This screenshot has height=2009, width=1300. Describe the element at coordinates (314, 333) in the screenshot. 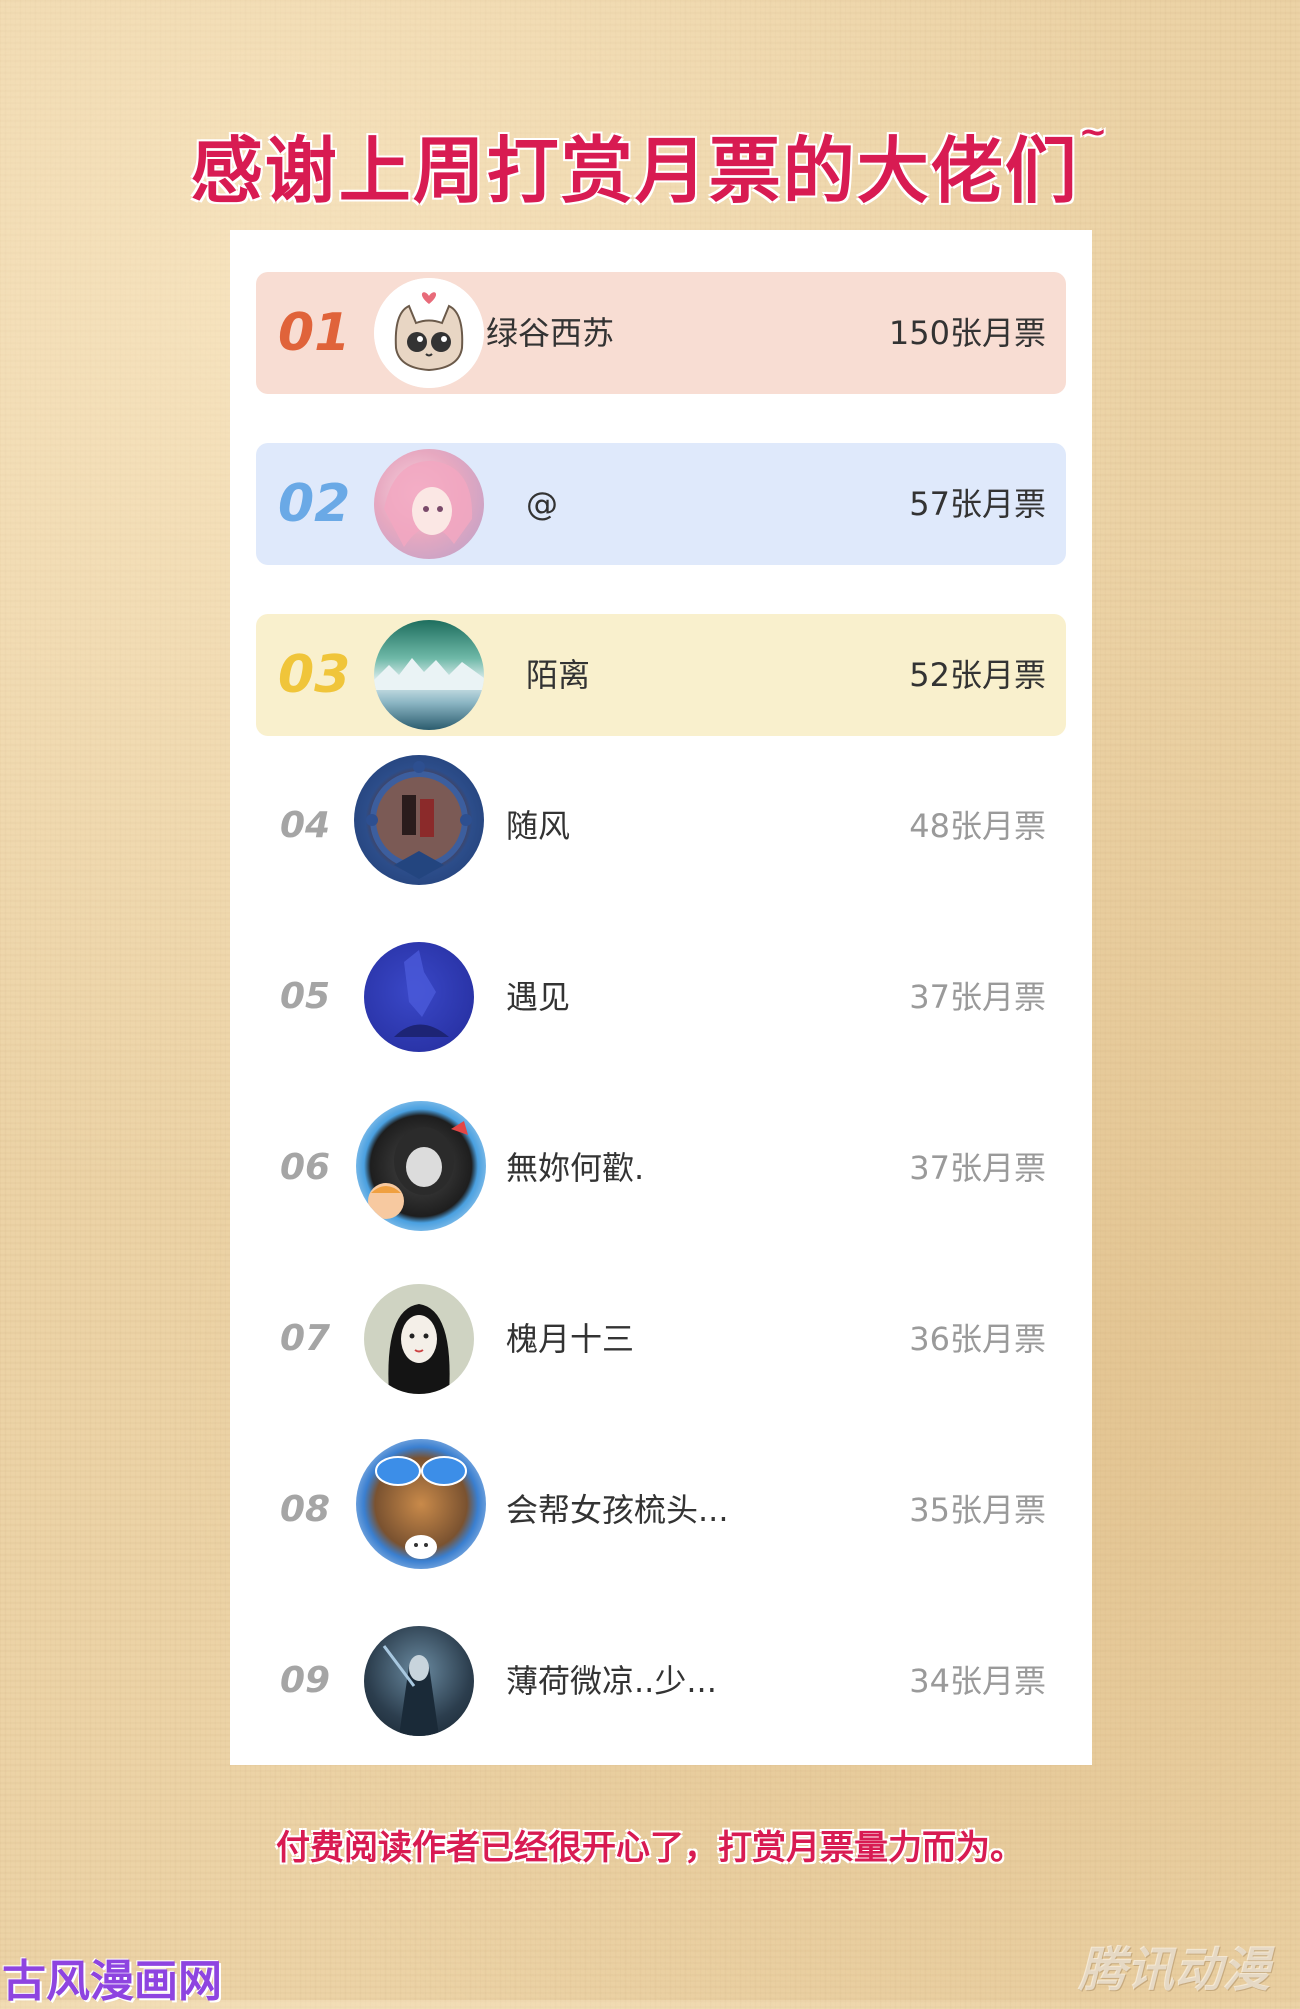

I see `rank-number: 01` at that location.